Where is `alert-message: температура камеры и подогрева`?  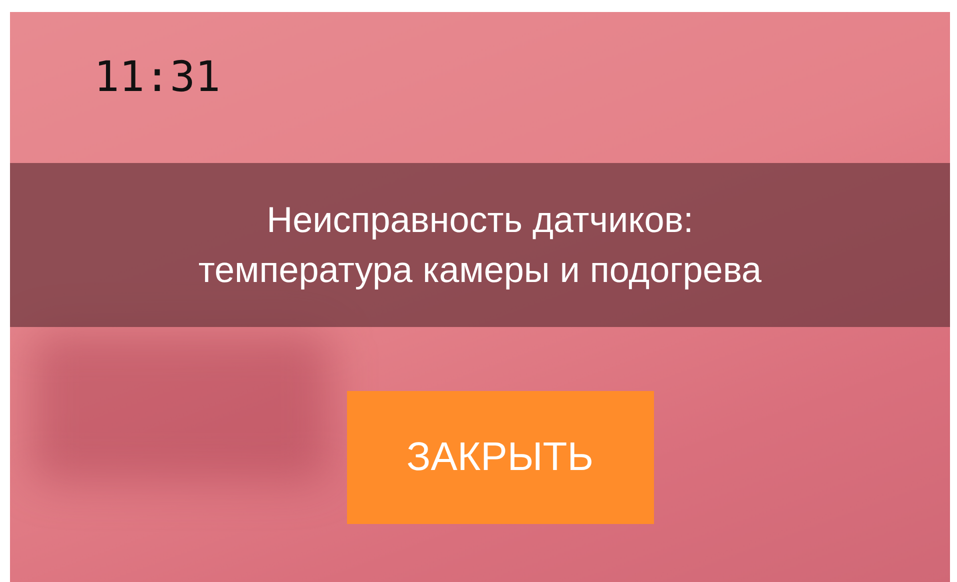 alert-message: температура камеры и подогрева is located at coordinates (480, 270).